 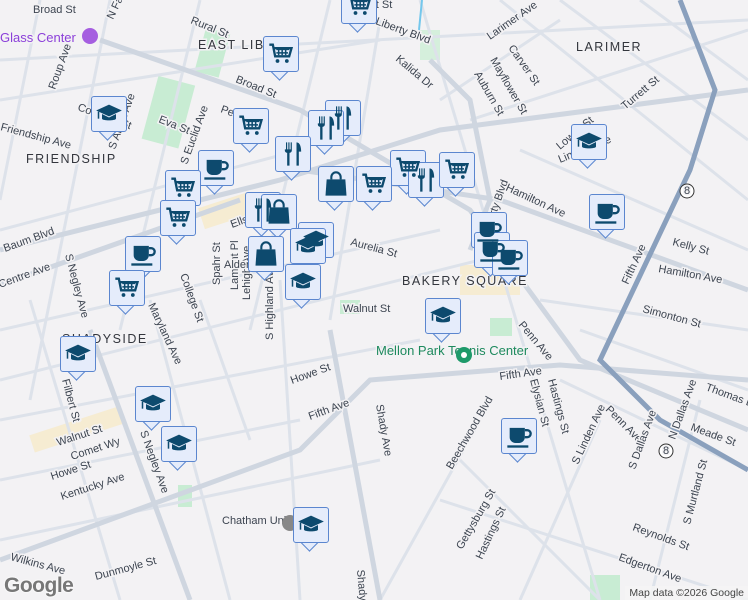 I want to click on street-label: Howe St, so click(x=70, y=471).